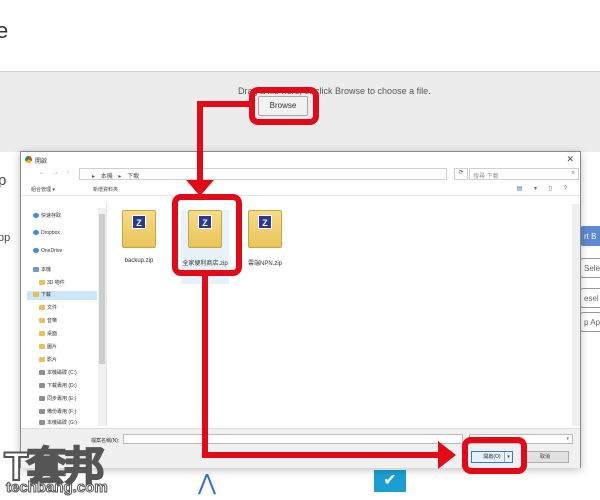 This screenshot has height=500, width=600. I want to click on background-fragment: p, so click(3, 180).